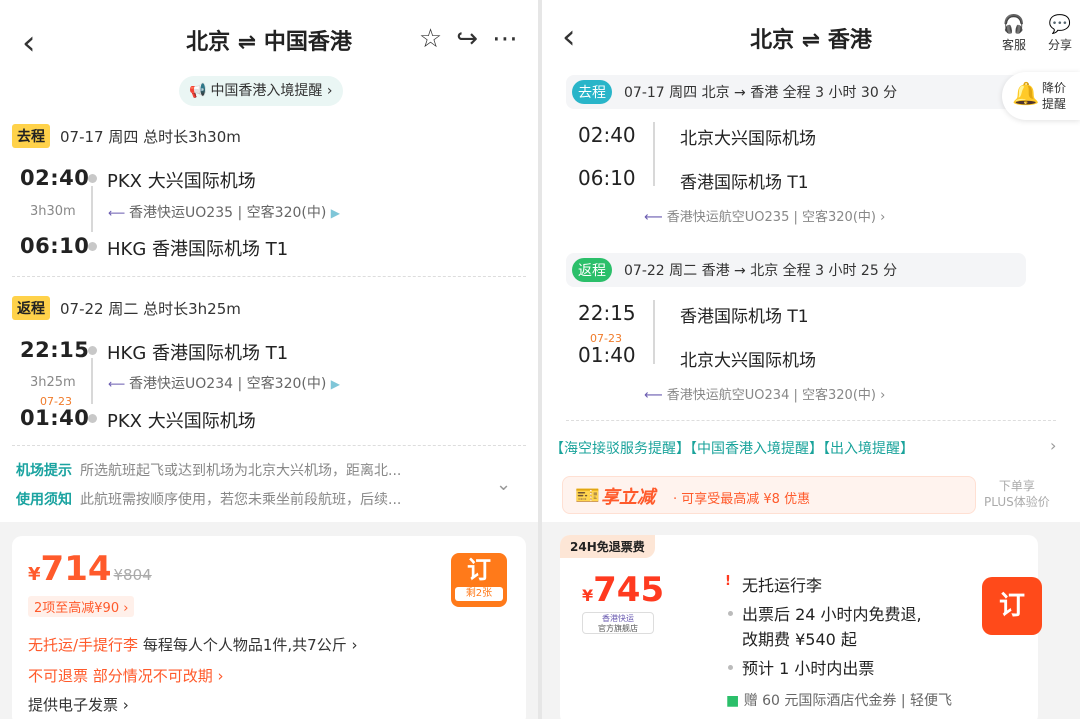  Describe the element at coordinates (623, 590) in the screenshot. I see `price: ¥745` at that location.